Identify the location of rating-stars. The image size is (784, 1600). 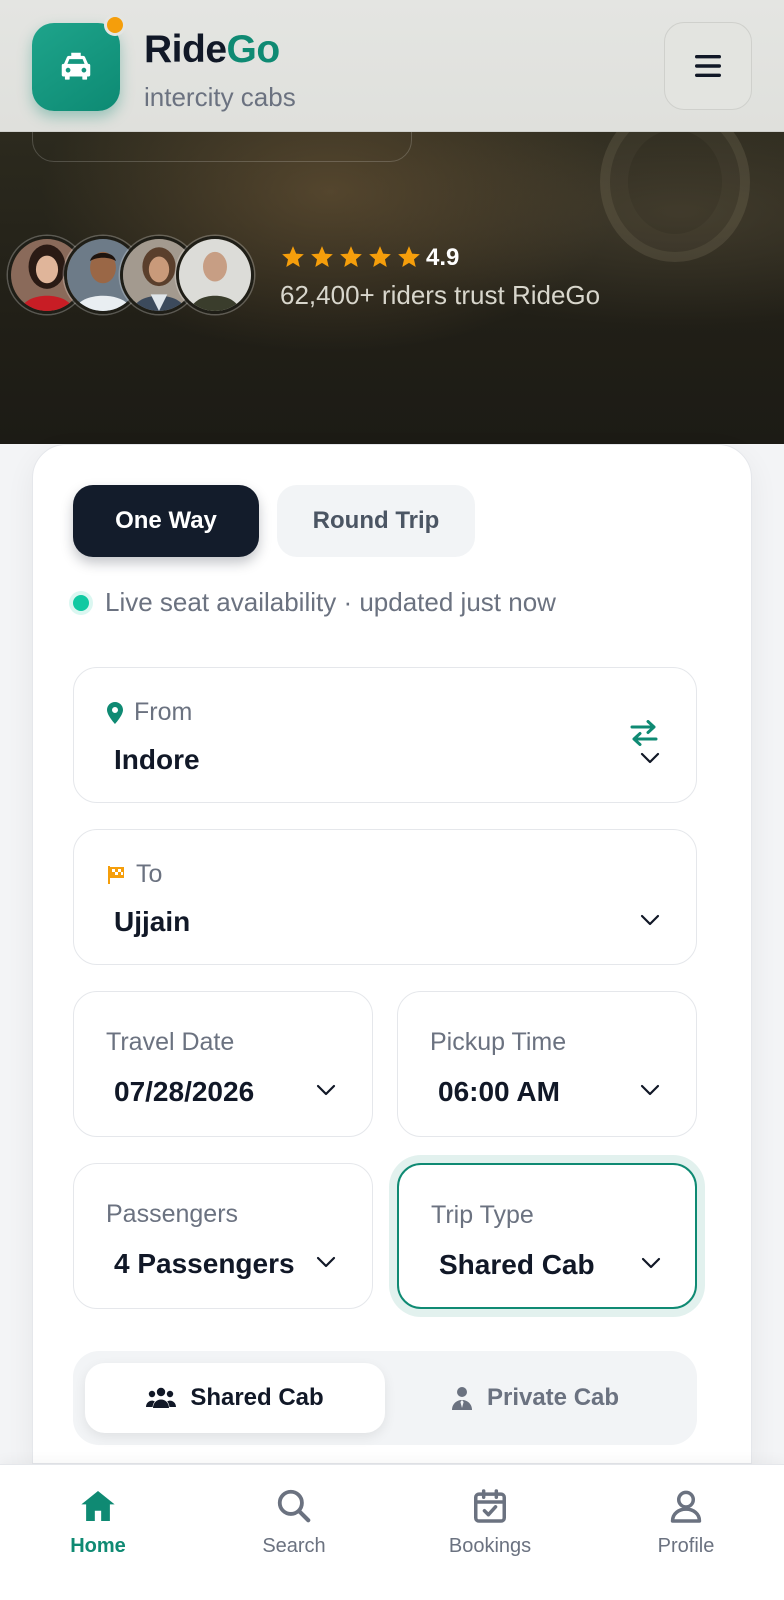
(351, 257).